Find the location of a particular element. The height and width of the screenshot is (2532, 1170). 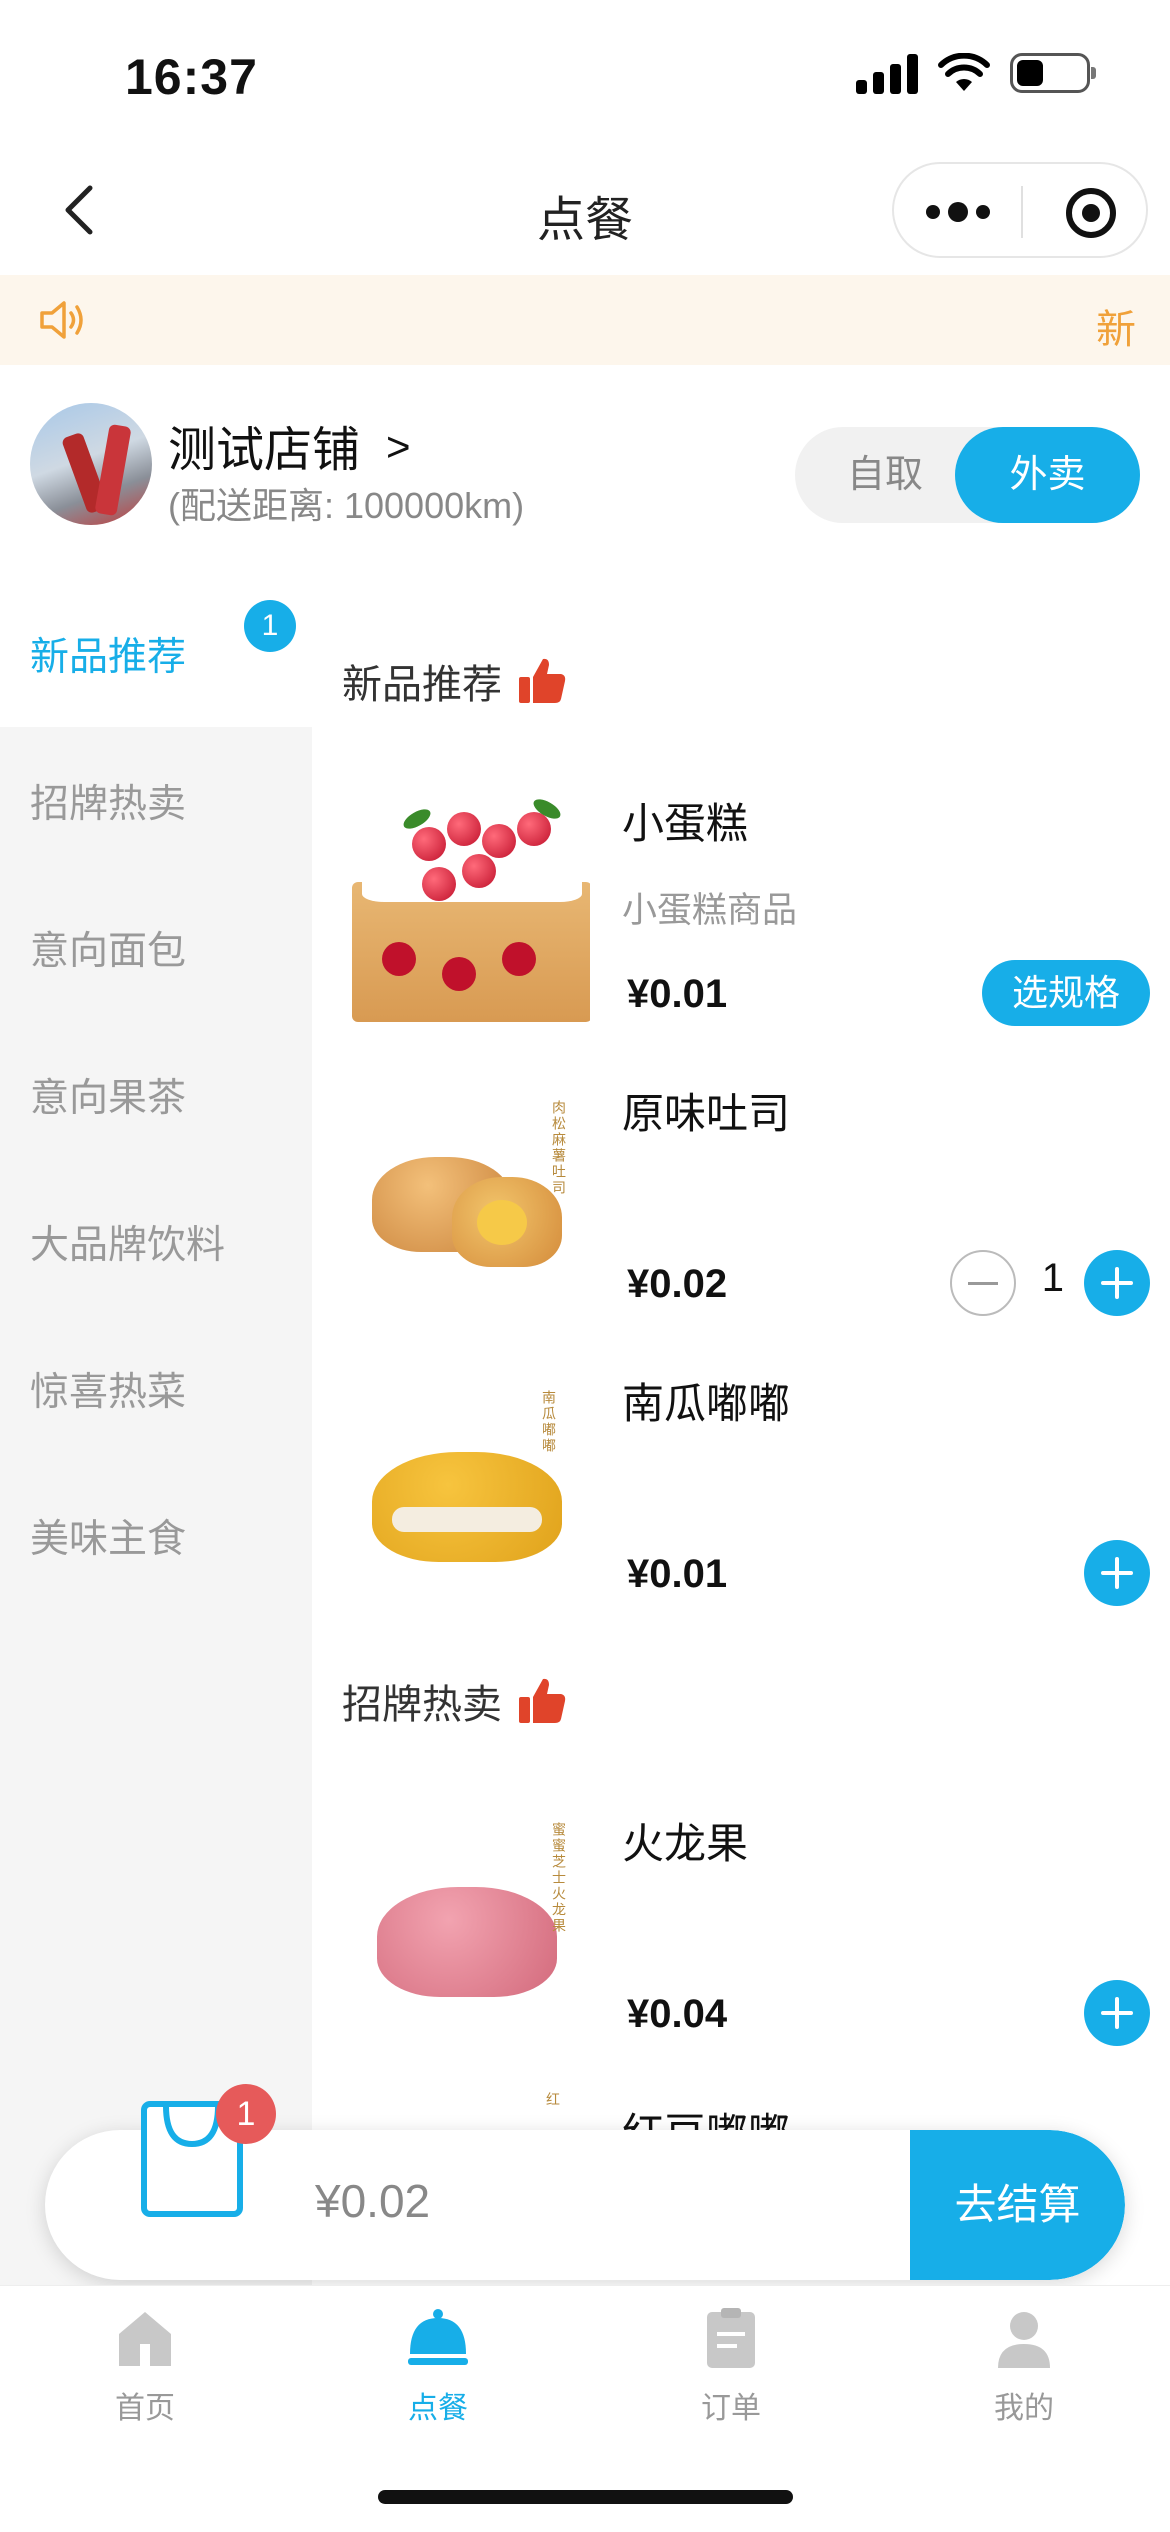

status-bar: 16:37 is located at coordinates (585, 75).